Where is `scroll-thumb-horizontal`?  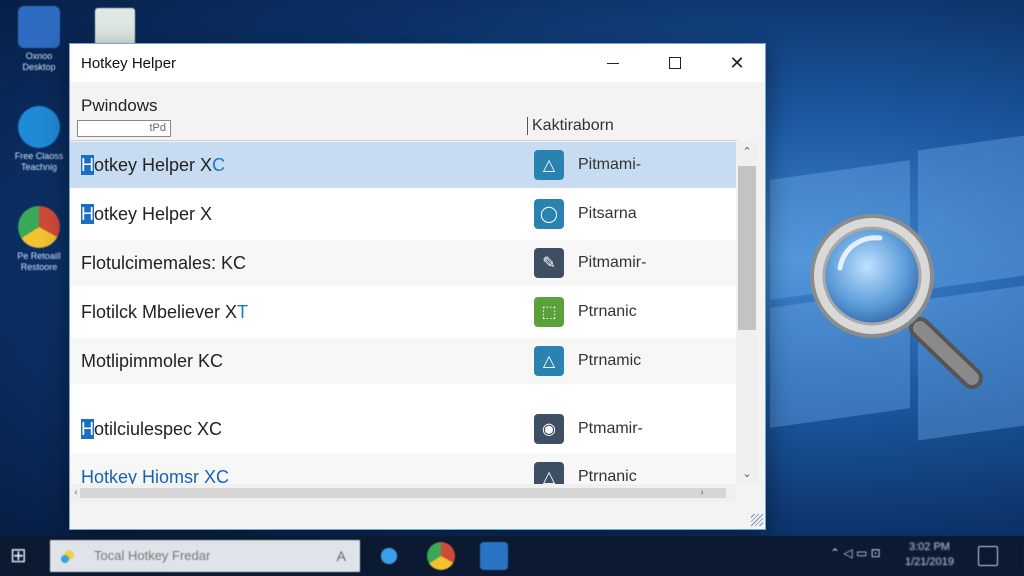 scroll-thumb-horizontal is located at coordinates (403, 493).